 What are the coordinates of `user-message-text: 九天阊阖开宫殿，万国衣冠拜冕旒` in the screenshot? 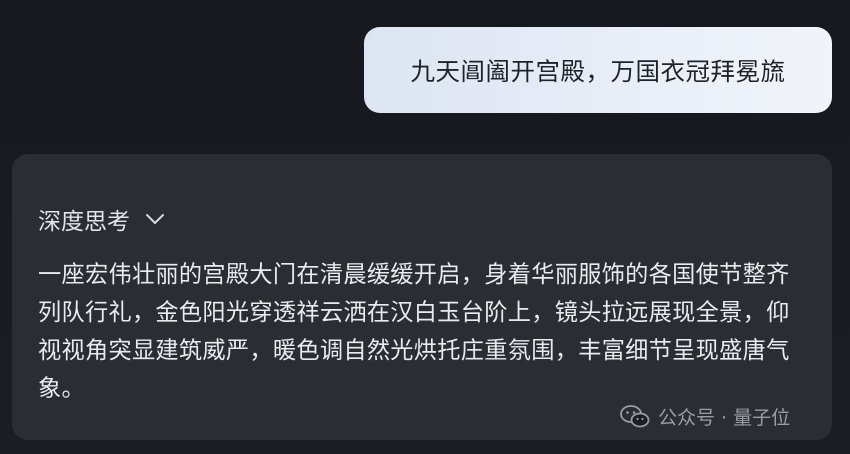 It's located at (598, 71).